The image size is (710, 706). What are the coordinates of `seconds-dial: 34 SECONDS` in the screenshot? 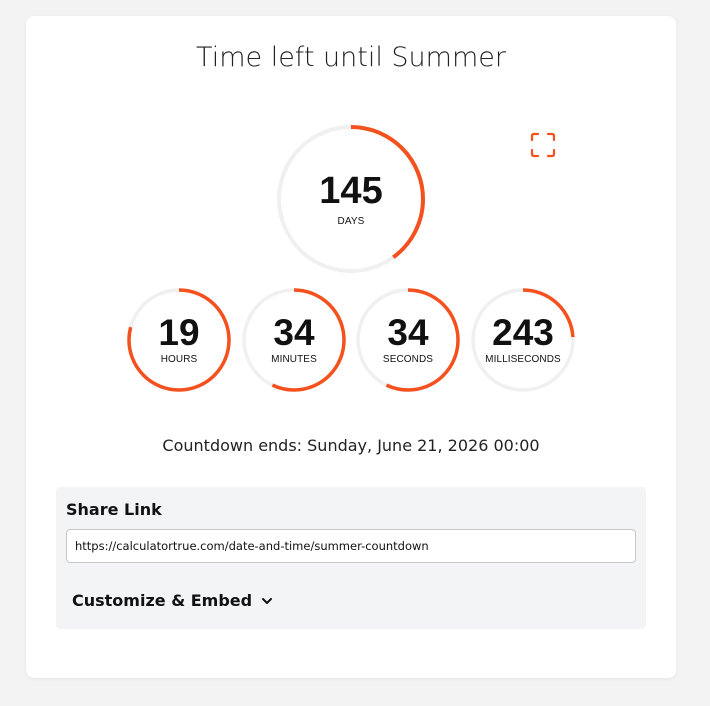 It's located at (408, 340).